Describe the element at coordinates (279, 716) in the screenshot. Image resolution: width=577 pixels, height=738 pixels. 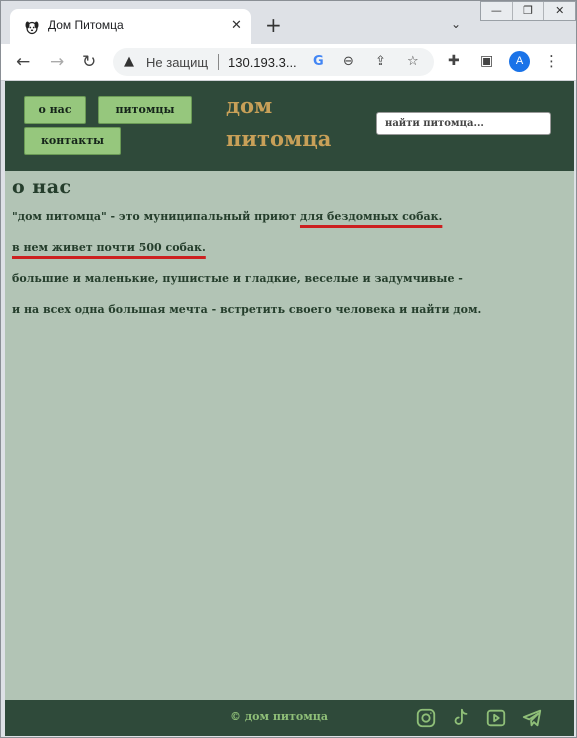
I see `footer-copyright: © дом питомца` at that location.